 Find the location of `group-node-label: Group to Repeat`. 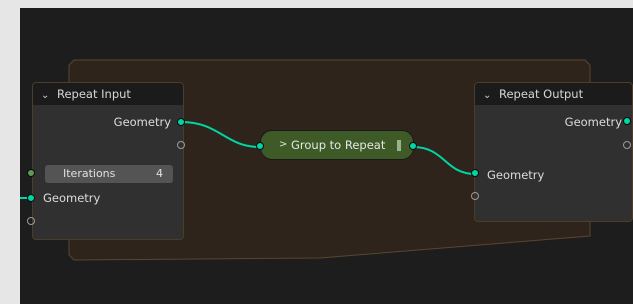

group-node-label: Group to Repeat is located at coordinates (338, 145).